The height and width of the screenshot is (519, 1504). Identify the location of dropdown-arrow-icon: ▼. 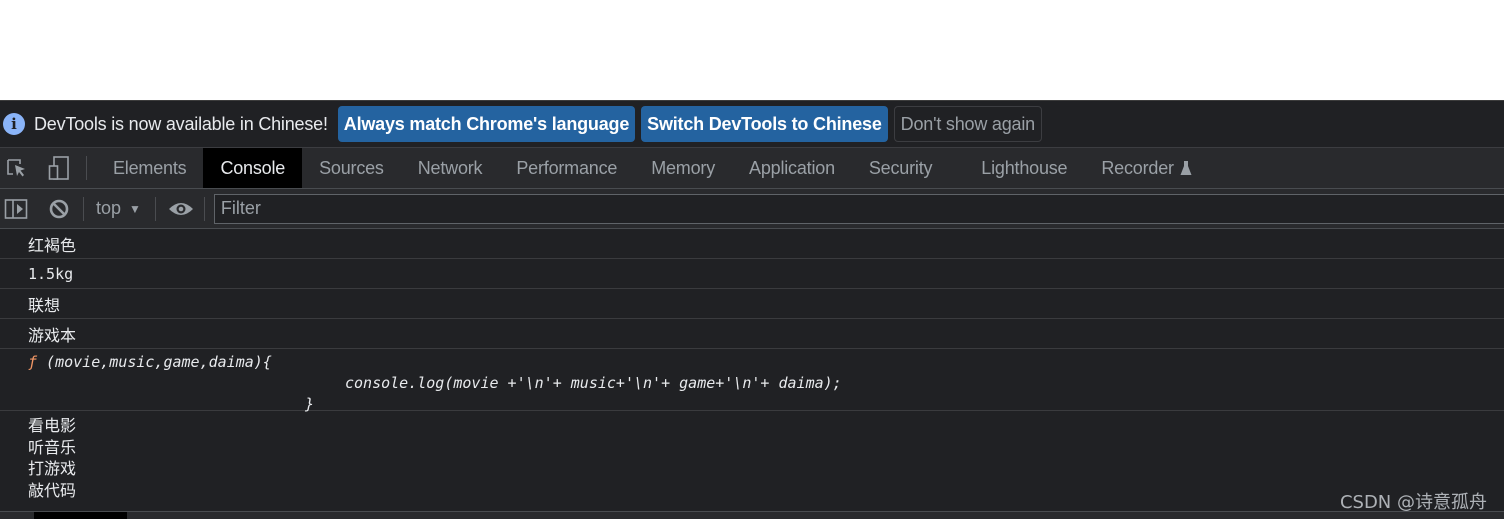
(135, 208).